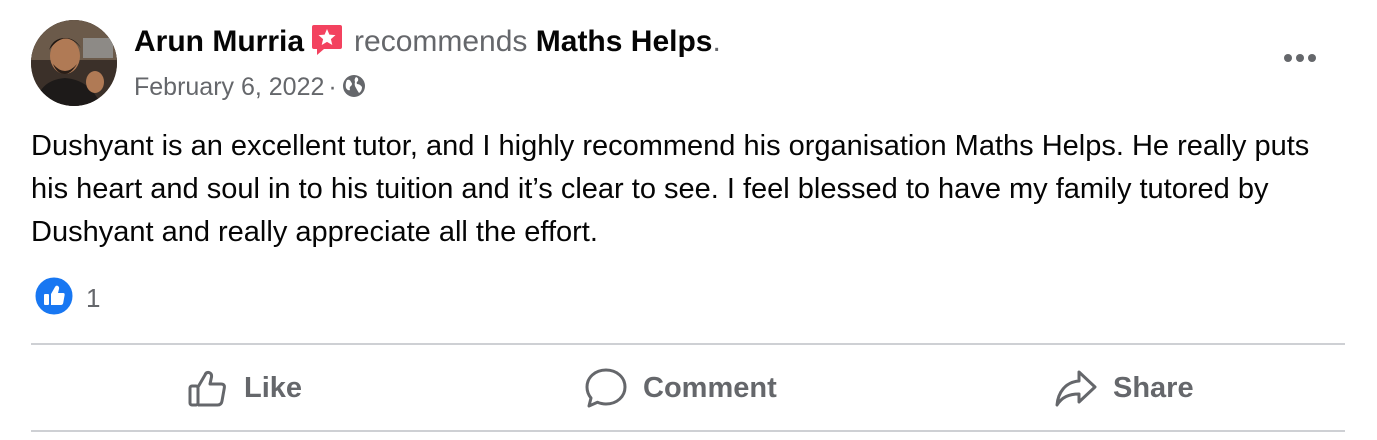 This screenshot has width=1377, height=440. I want to click on share-button: Share, so click(1123, 388).